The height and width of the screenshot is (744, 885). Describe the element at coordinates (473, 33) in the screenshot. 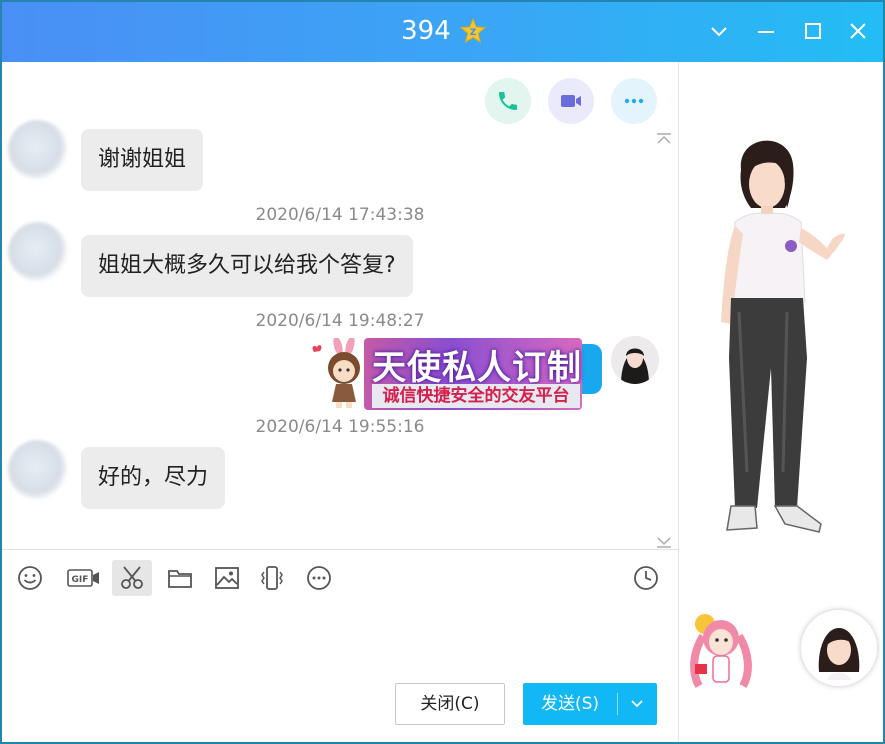

I see `svg-text: Z` at that location.